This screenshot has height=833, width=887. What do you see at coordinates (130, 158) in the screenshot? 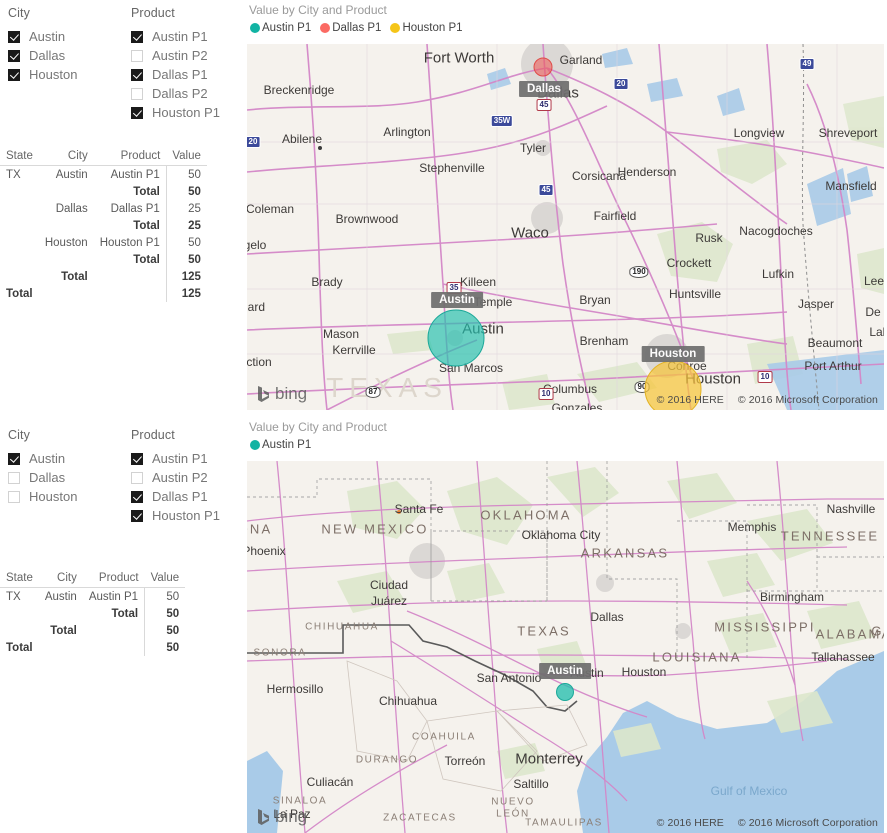
I see `column-header-product: Product` at bounding box center [130, 158].